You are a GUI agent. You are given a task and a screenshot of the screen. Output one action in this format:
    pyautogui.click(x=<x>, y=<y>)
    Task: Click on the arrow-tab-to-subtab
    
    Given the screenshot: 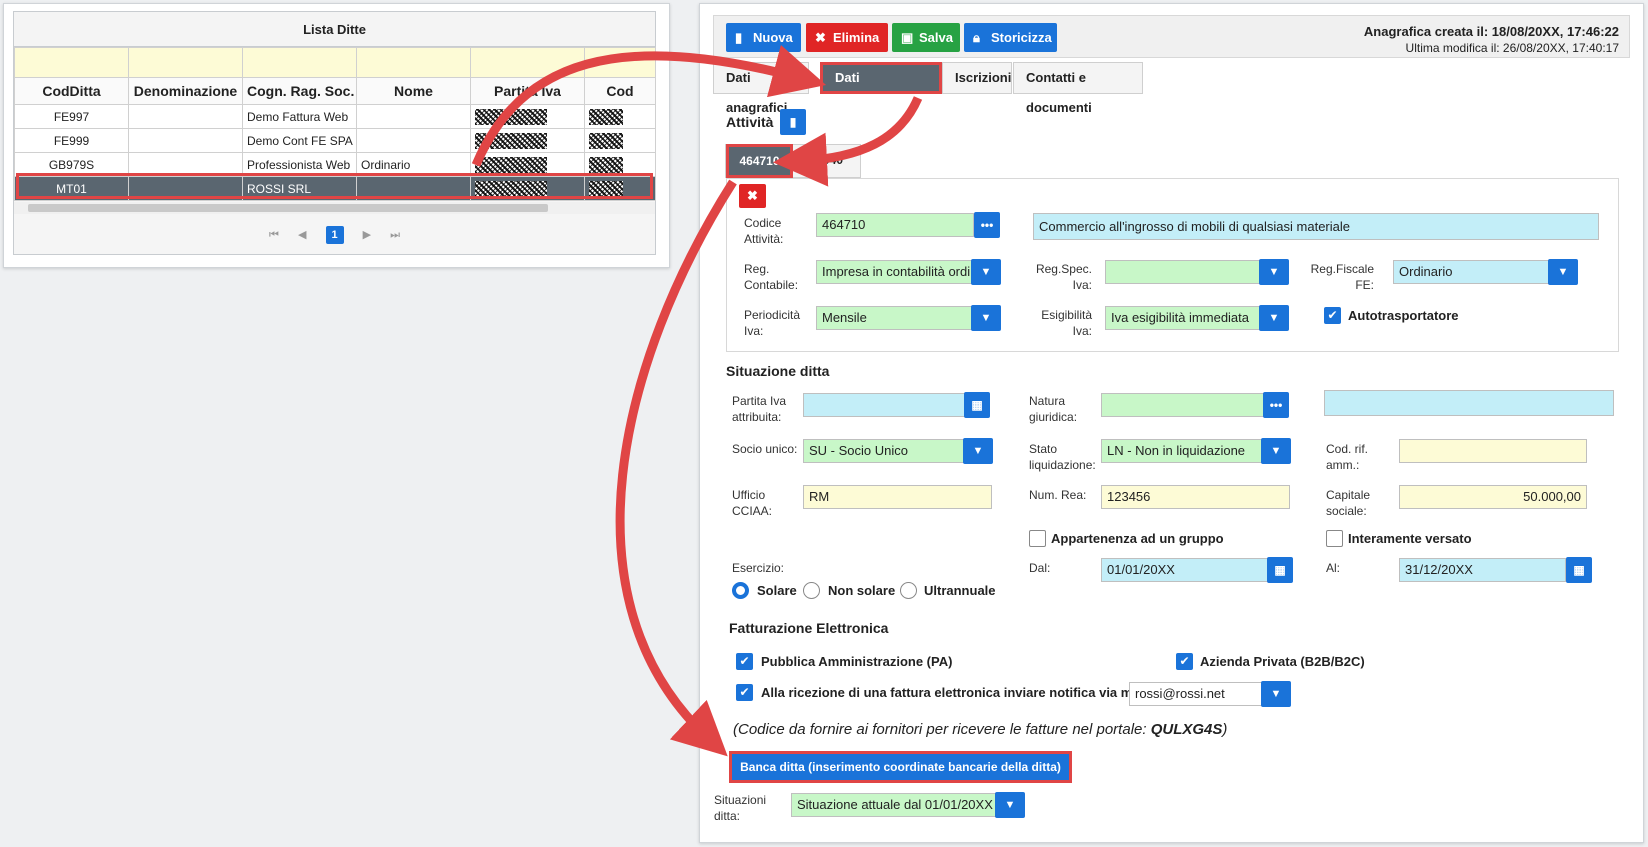 What is the action you would take?
    pyautogui.click(x=848, y=141)
    